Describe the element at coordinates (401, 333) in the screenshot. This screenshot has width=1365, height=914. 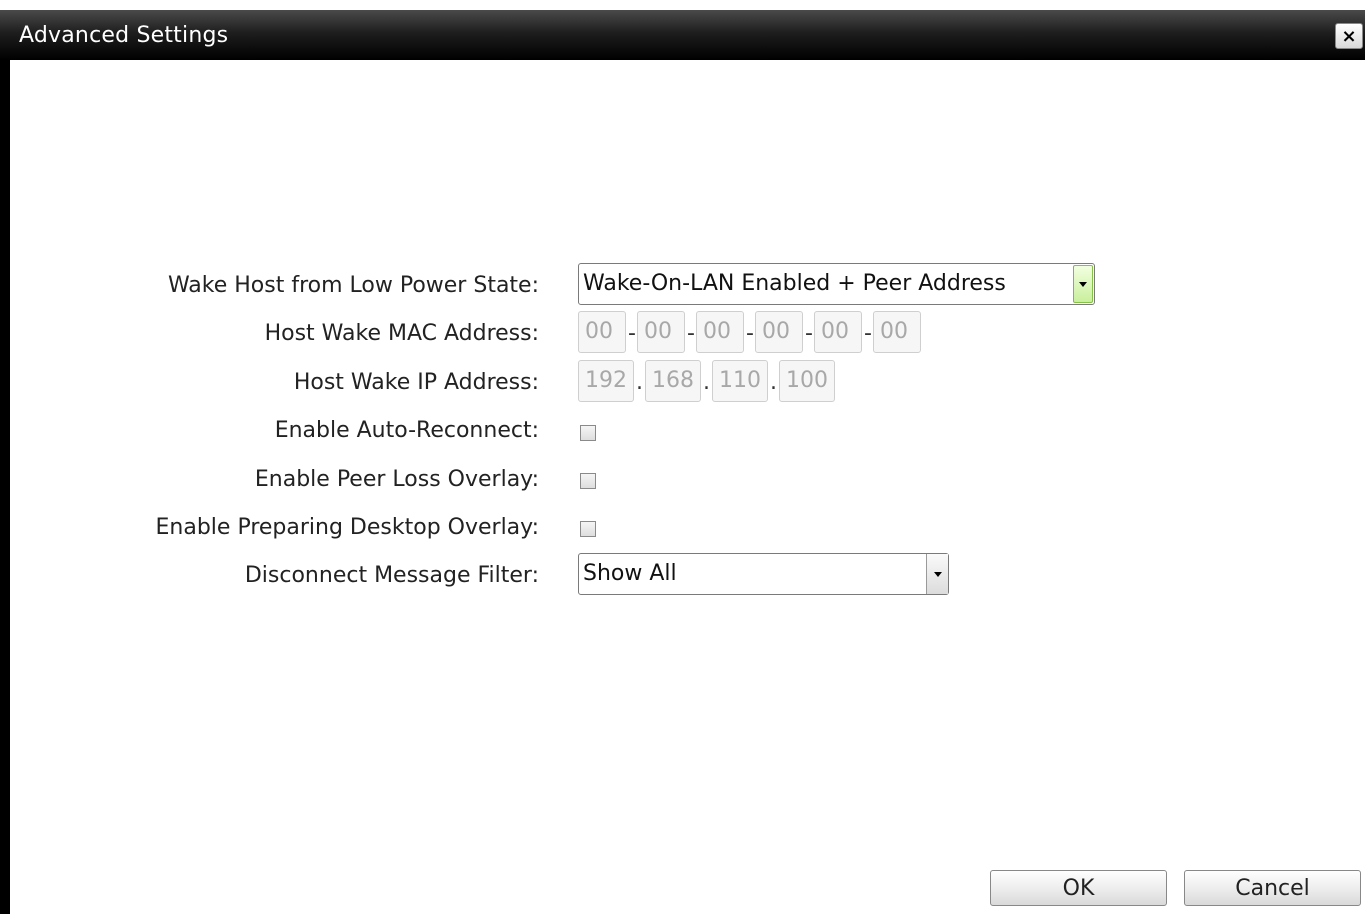
I see `mac-address-label: Host Wake MAC Address:` at that location.